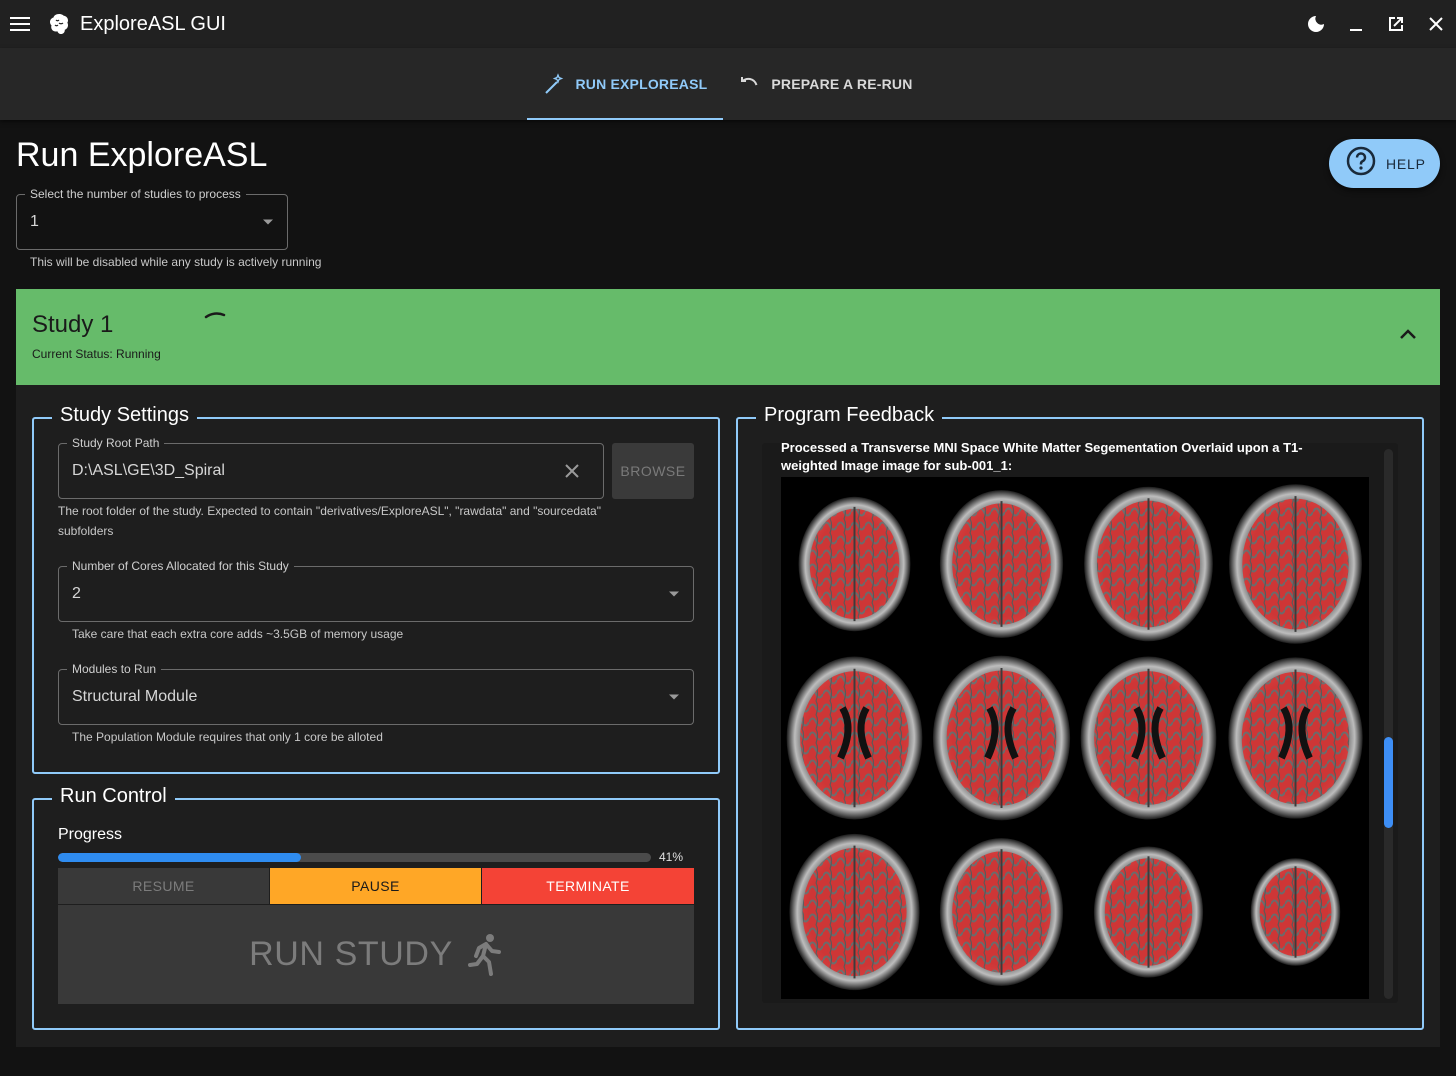 The height and width of the screenshot is (1076, 1456). Describe the element at coordinates (215, 315) in the screenshot. I see `loading-spinner-icon` at that location.